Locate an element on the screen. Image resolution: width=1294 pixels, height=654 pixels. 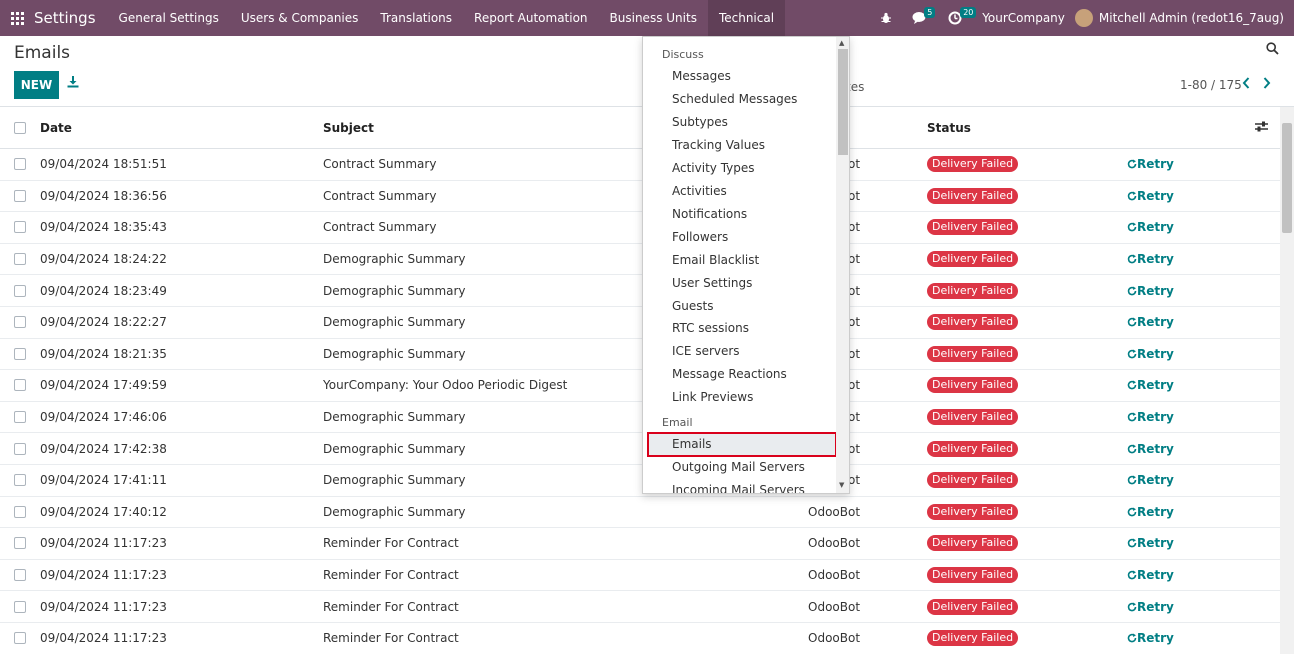
menu-general-settings: General Settings is located at coordinates (169, 18).